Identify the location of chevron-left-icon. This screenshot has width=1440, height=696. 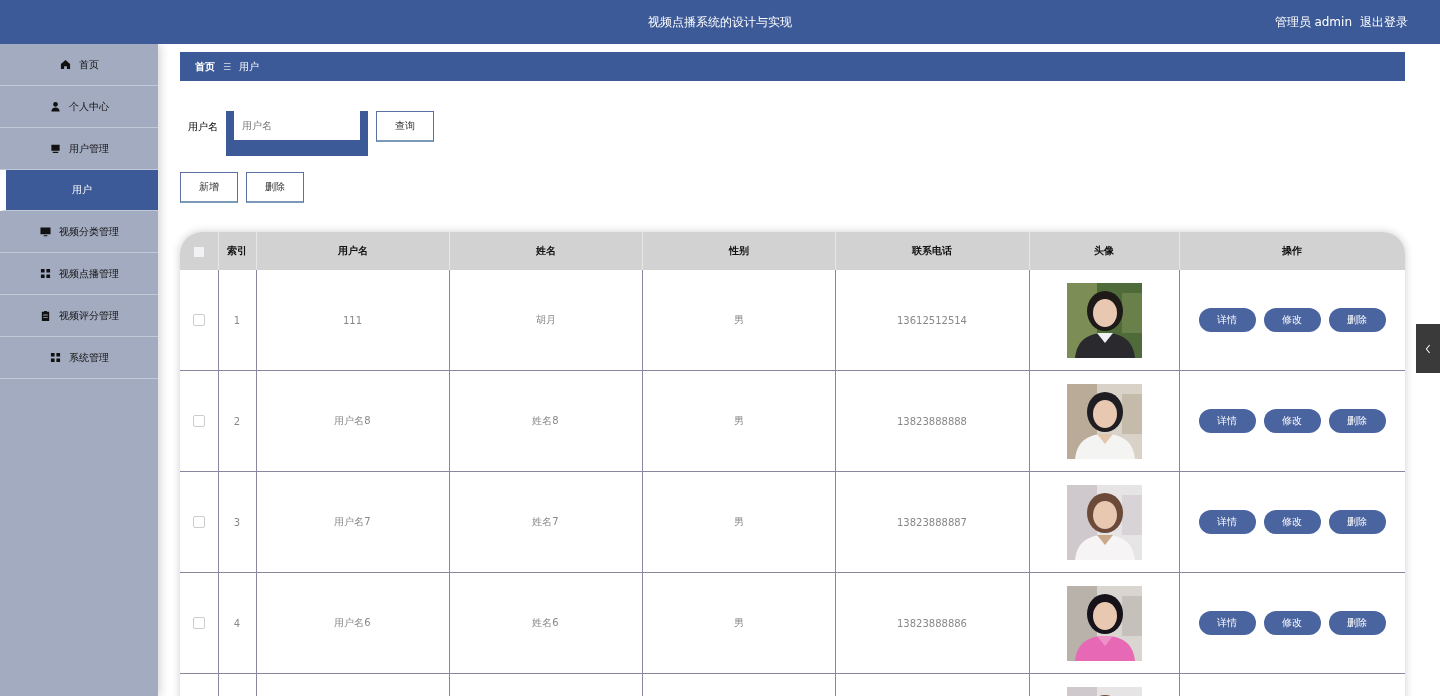
(1428, 348).